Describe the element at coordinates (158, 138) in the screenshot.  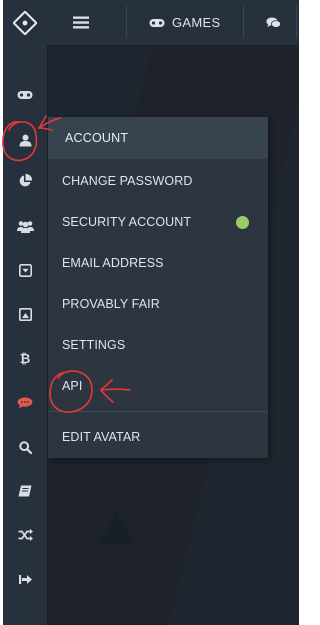
I see `menu-header-account: ACCOUNT` at that location.